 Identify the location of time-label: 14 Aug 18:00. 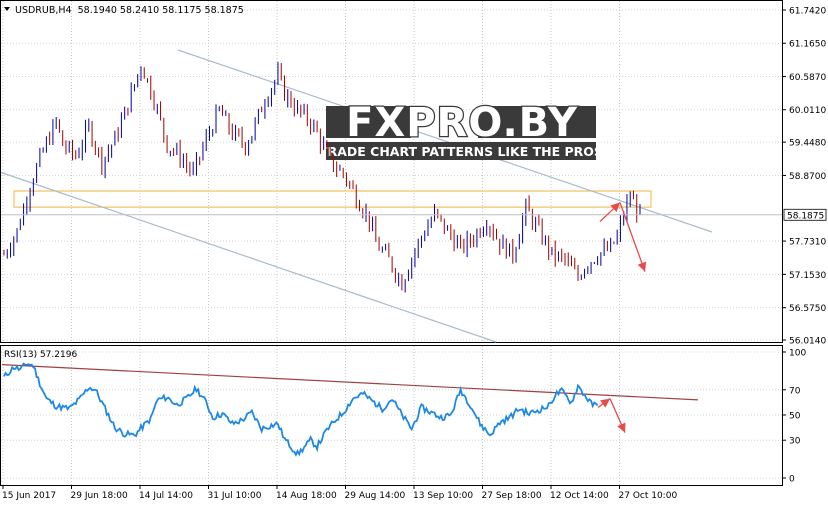
(306, 496).